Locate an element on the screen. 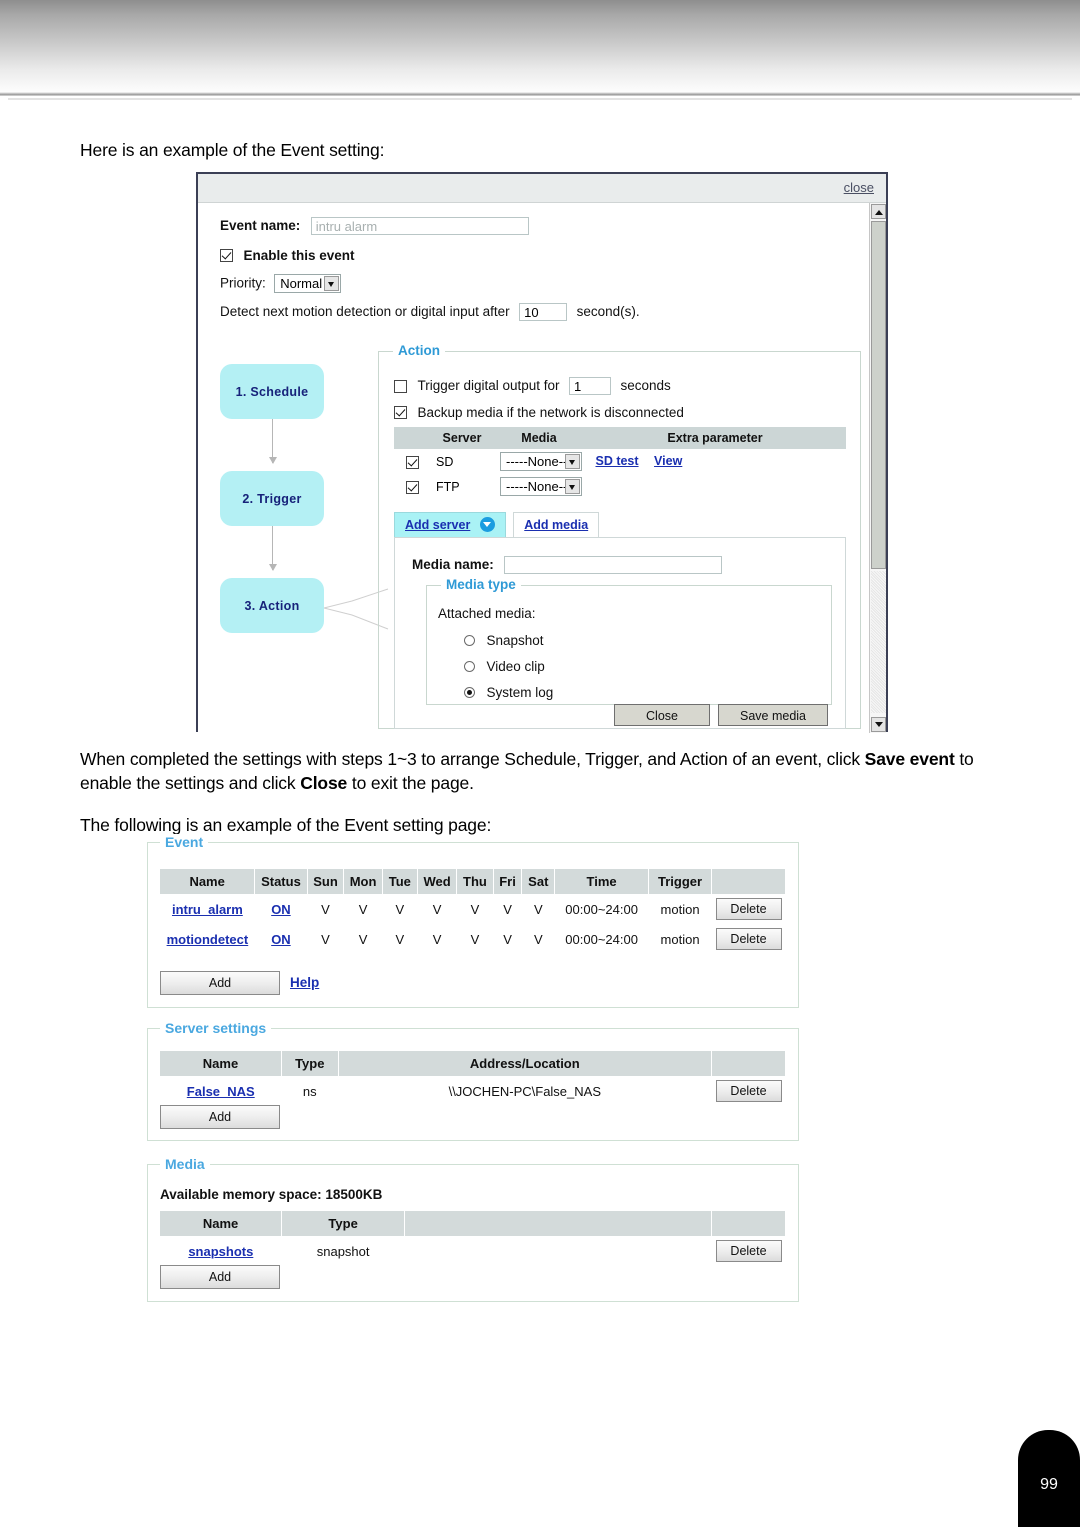 The image size is (1080, 1527). media-th-name: Name is located at coordinates (221, 1223).